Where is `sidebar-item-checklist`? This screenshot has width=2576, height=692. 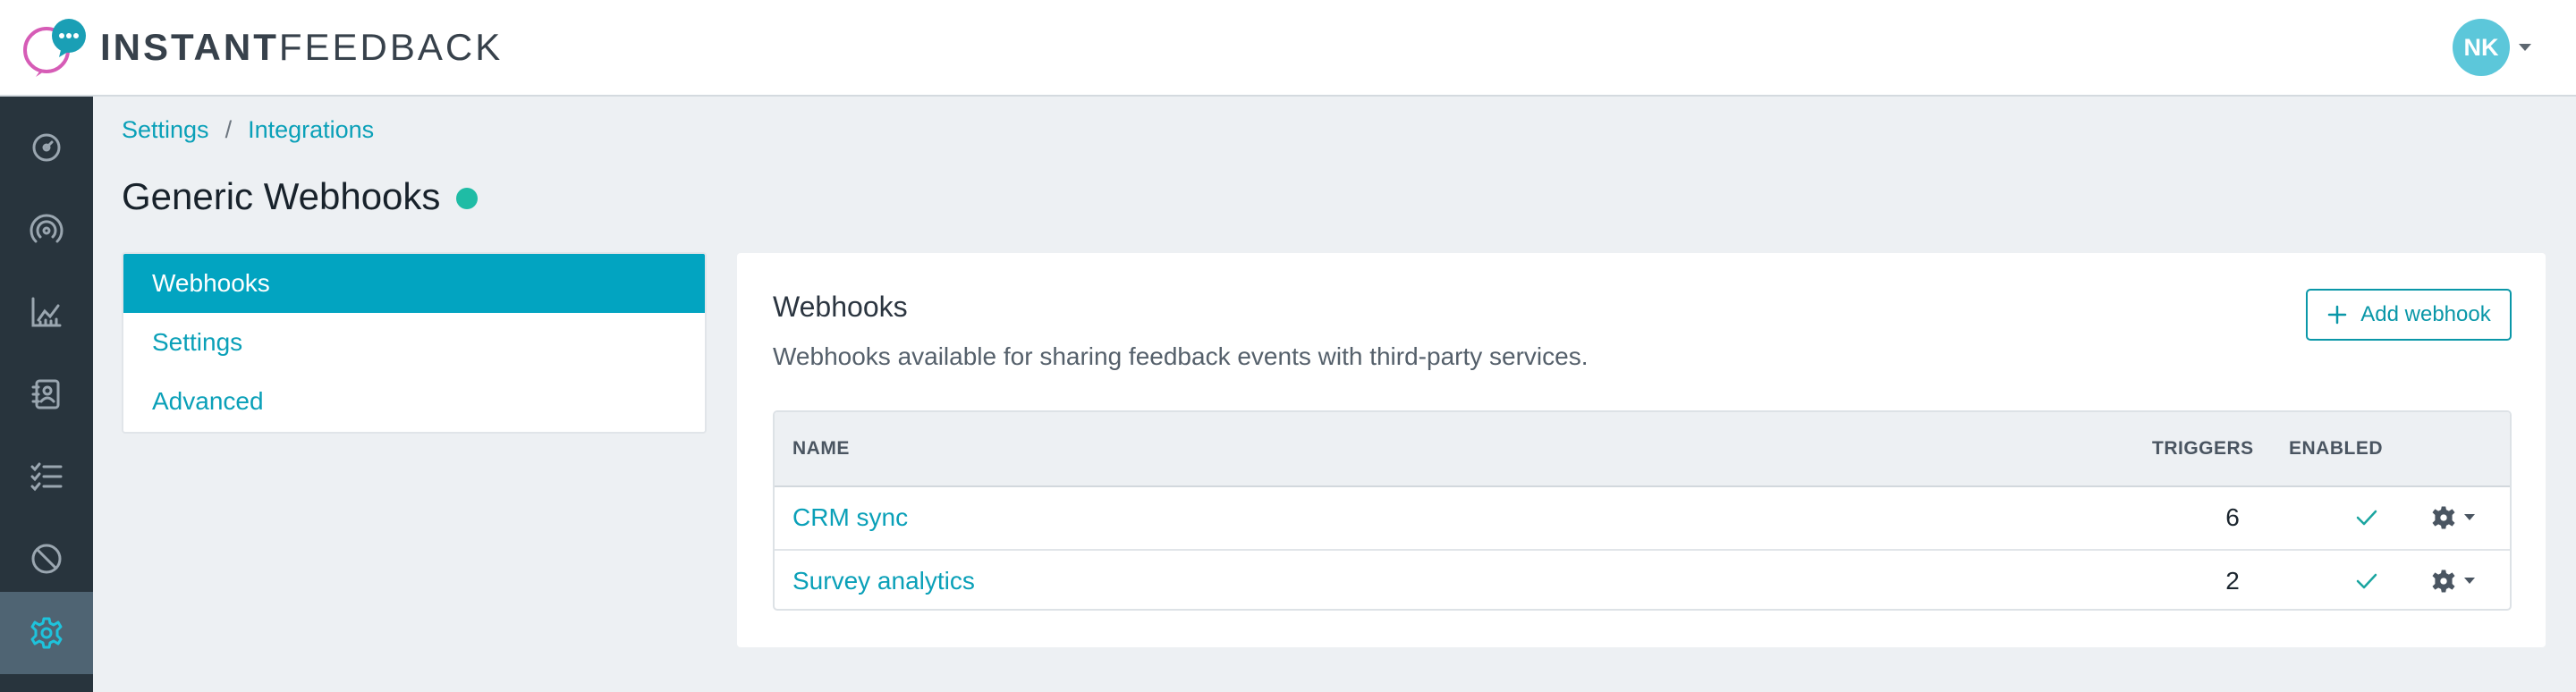
sidebar-item-checklist is located at coordinates (46, 476).